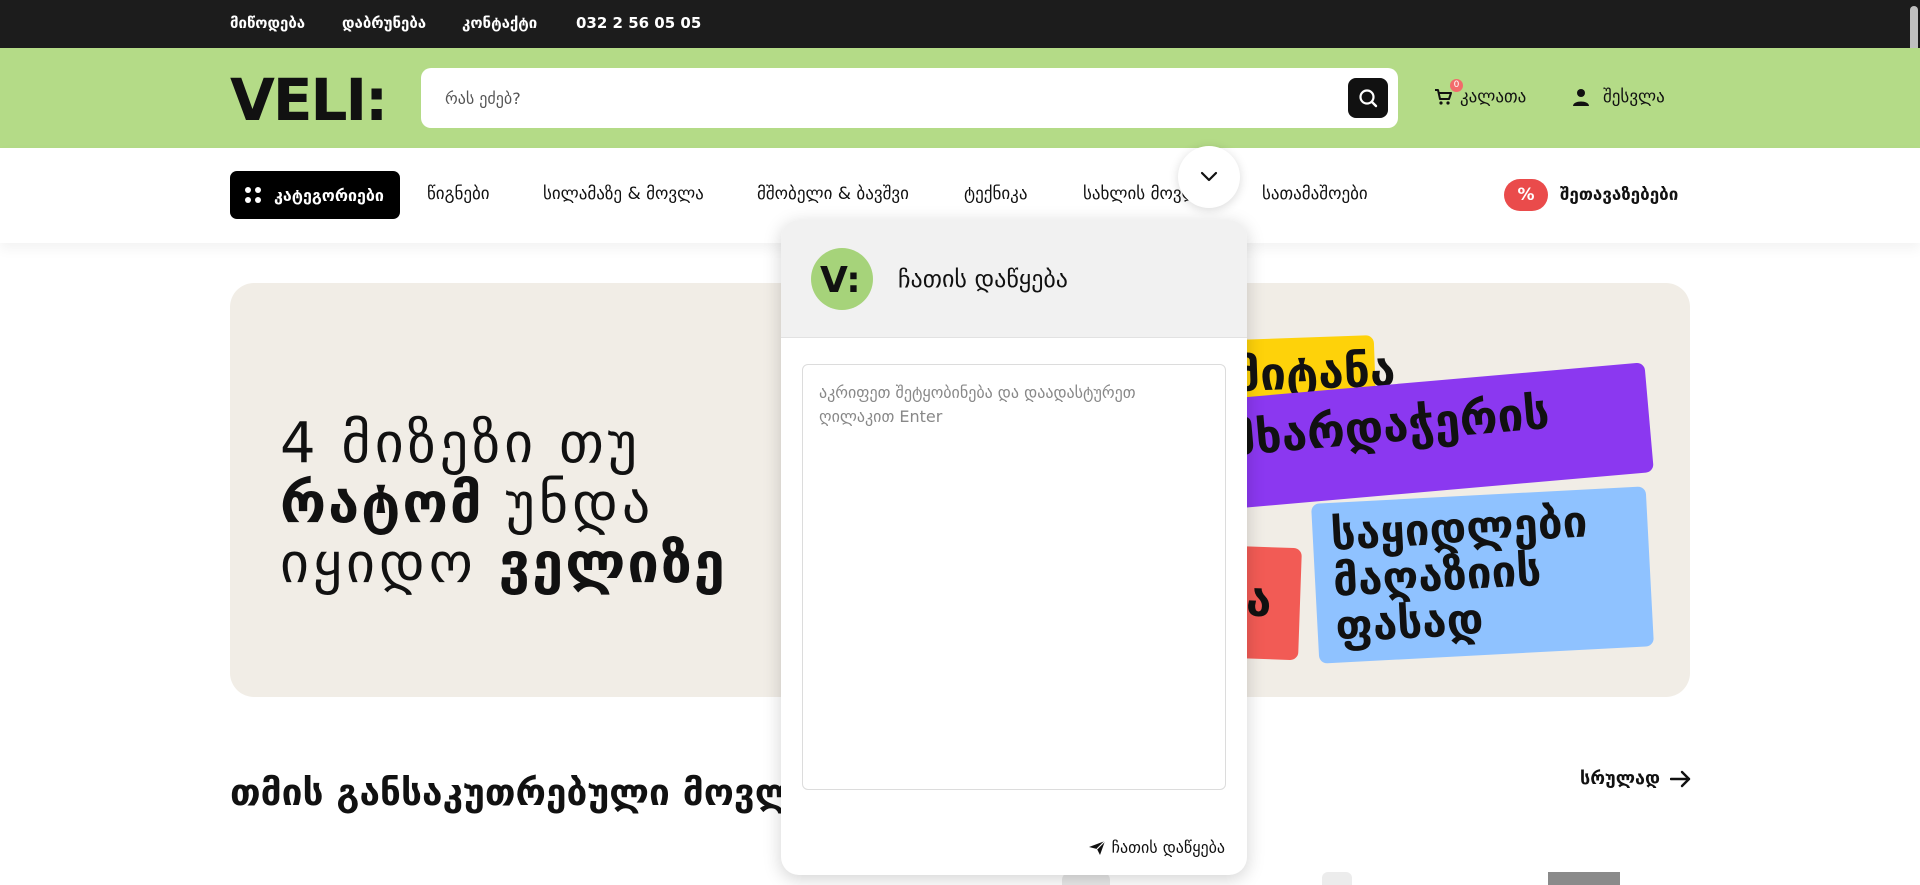  What do you see at coordinates (329, 195) in the screenshot?
I see `categories-label: კატეგორიები` at bounding box center [329, 195].